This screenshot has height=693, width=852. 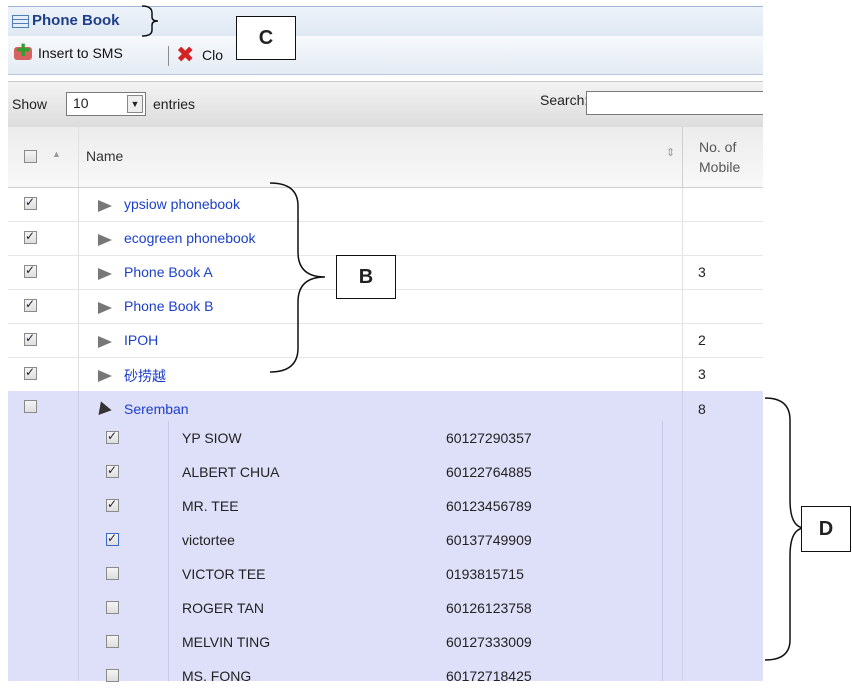 What do you see at coordinates (785, 529) in the screenshot?
I see `brace-d` at bounding box center [785, 529].